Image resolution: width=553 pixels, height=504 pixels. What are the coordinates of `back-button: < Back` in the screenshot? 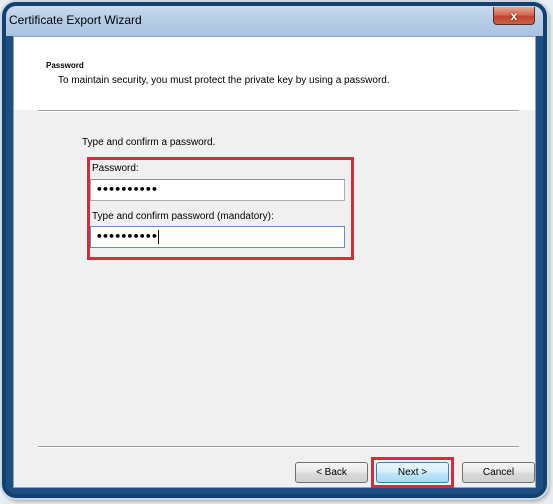 It's located at (331, 472).